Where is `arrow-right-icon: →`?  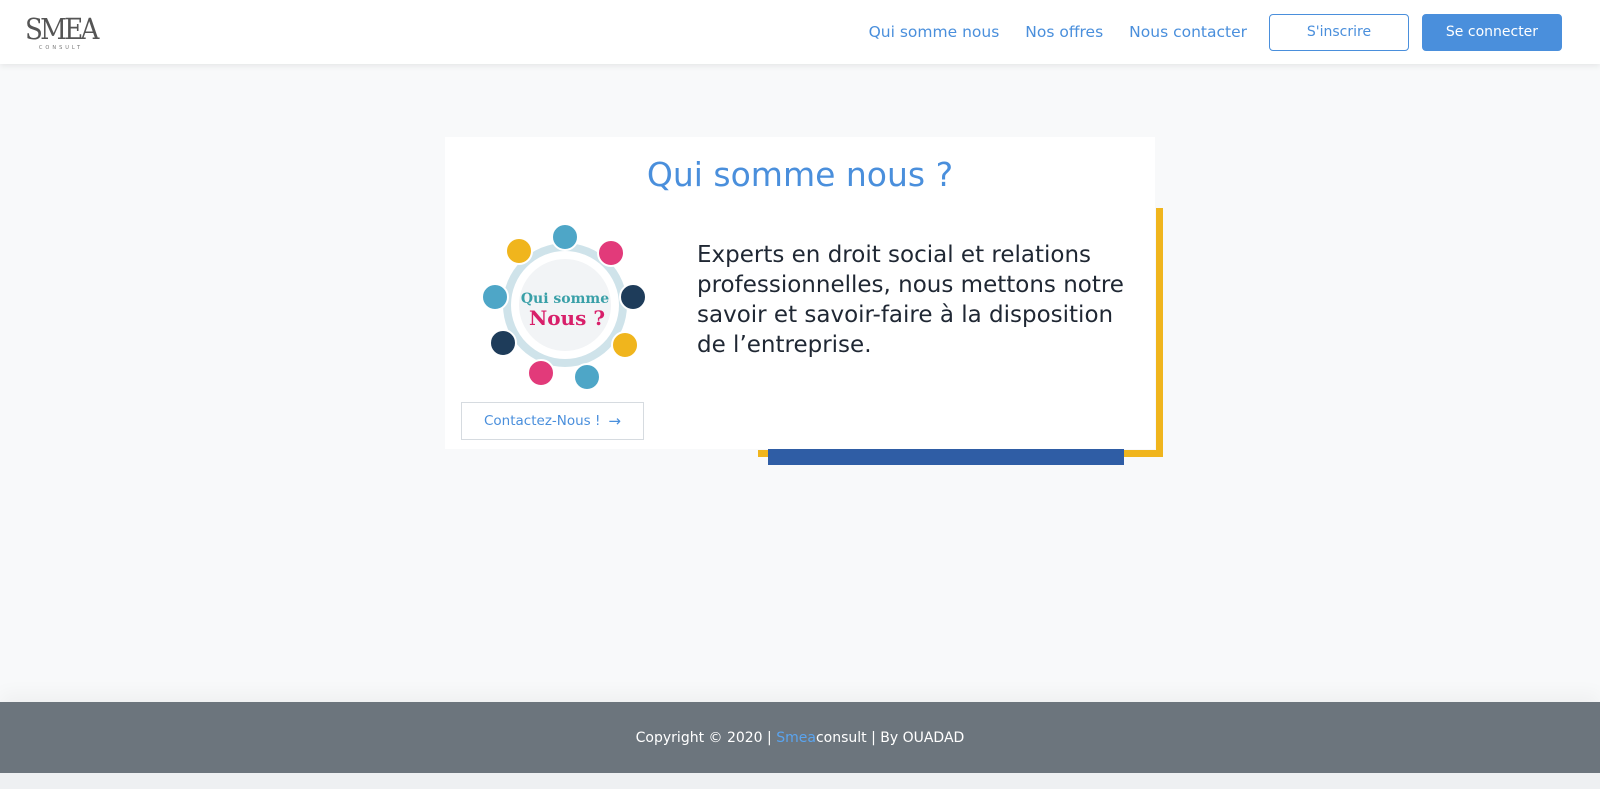 arrow-right-icon: → is located at coordinates (614, 420).